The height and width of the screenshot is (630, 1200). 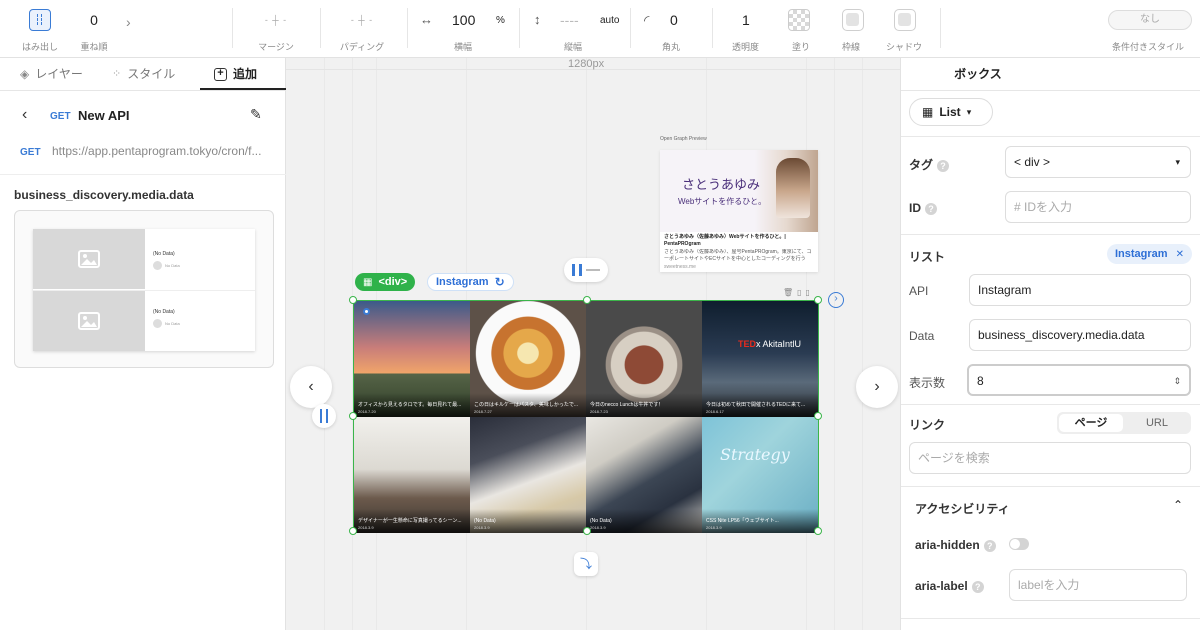 I want to click on post-date: 2018.7.20, so click(x=367, y=411).